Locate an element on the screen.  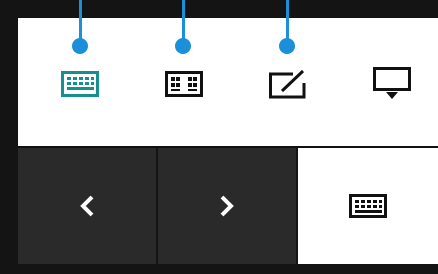
previous-button is located at coordinates (87, 206).